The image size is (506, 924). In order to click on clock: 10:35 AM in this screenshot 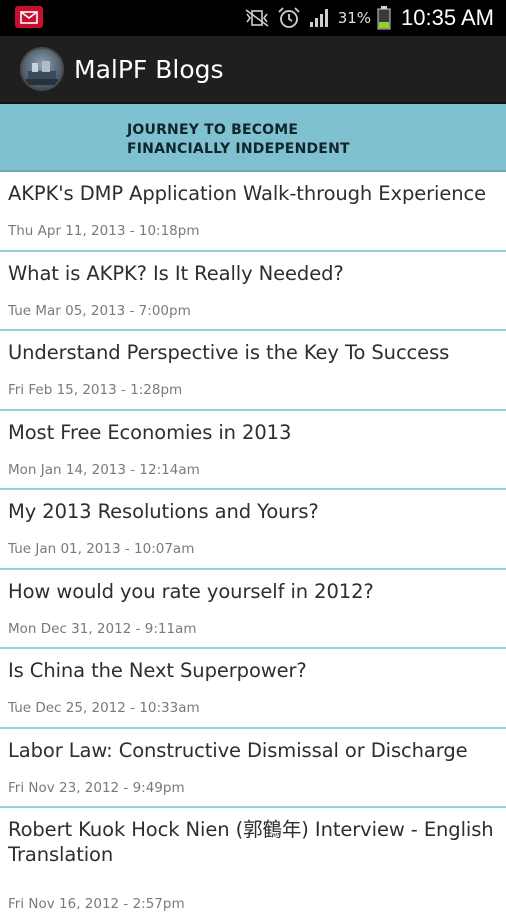, I will do `click(447, 17)`.